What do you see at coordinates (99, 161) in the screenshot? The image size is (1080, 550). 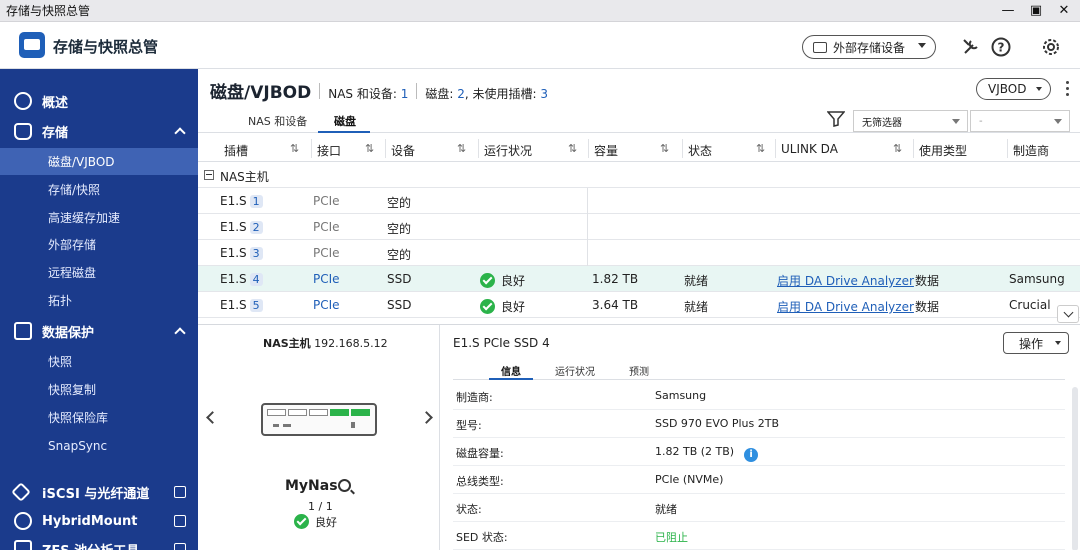 I see `sidebar-item-disks-vjbod: 磁盘/VJBOD` at bounding box center [99, 161].